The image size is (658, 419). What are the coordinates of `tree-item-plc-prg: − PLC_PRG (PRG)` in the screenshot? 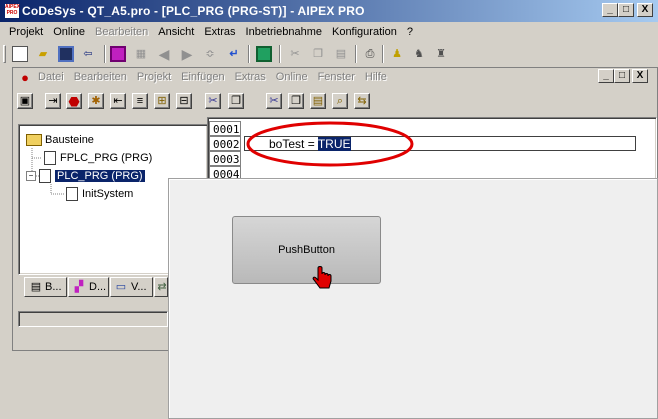 It's located at (85, 176).